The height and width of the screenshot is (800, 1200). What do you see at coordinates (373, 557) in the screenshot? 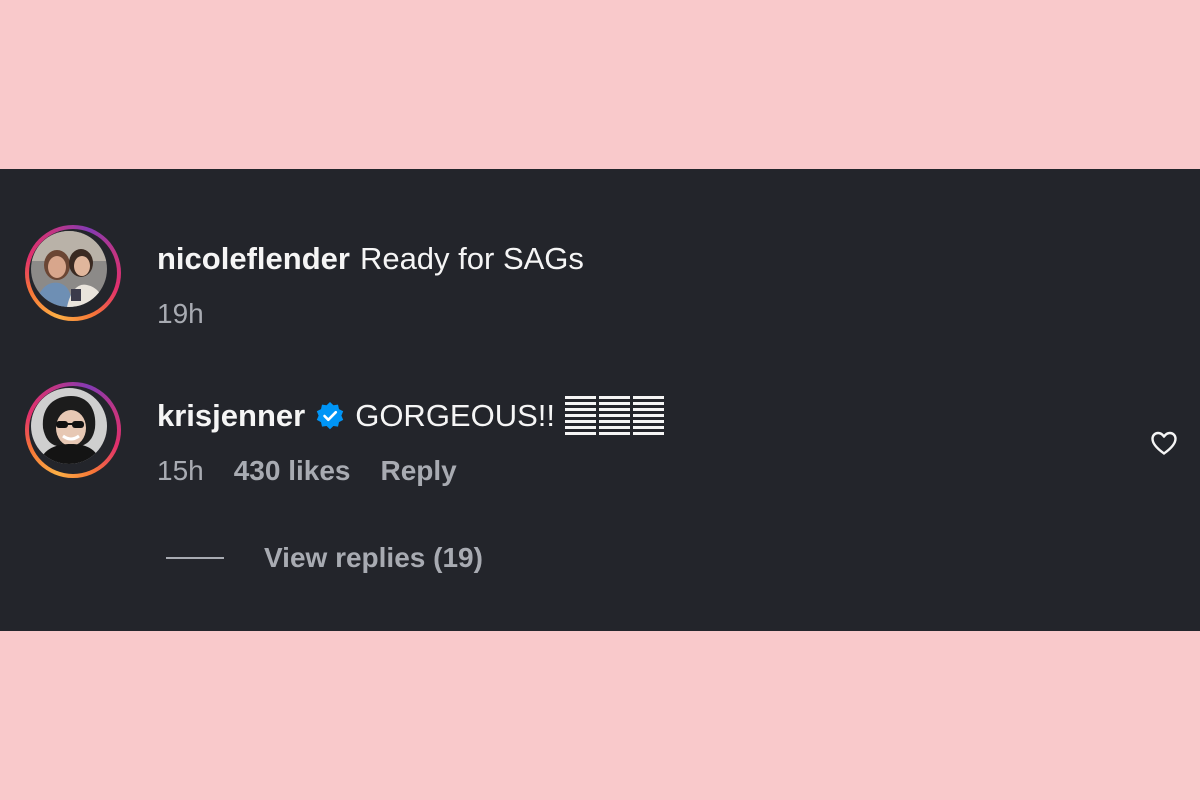
I see `view-replies-label: View replies (19)` at bounding box center [373, 557].